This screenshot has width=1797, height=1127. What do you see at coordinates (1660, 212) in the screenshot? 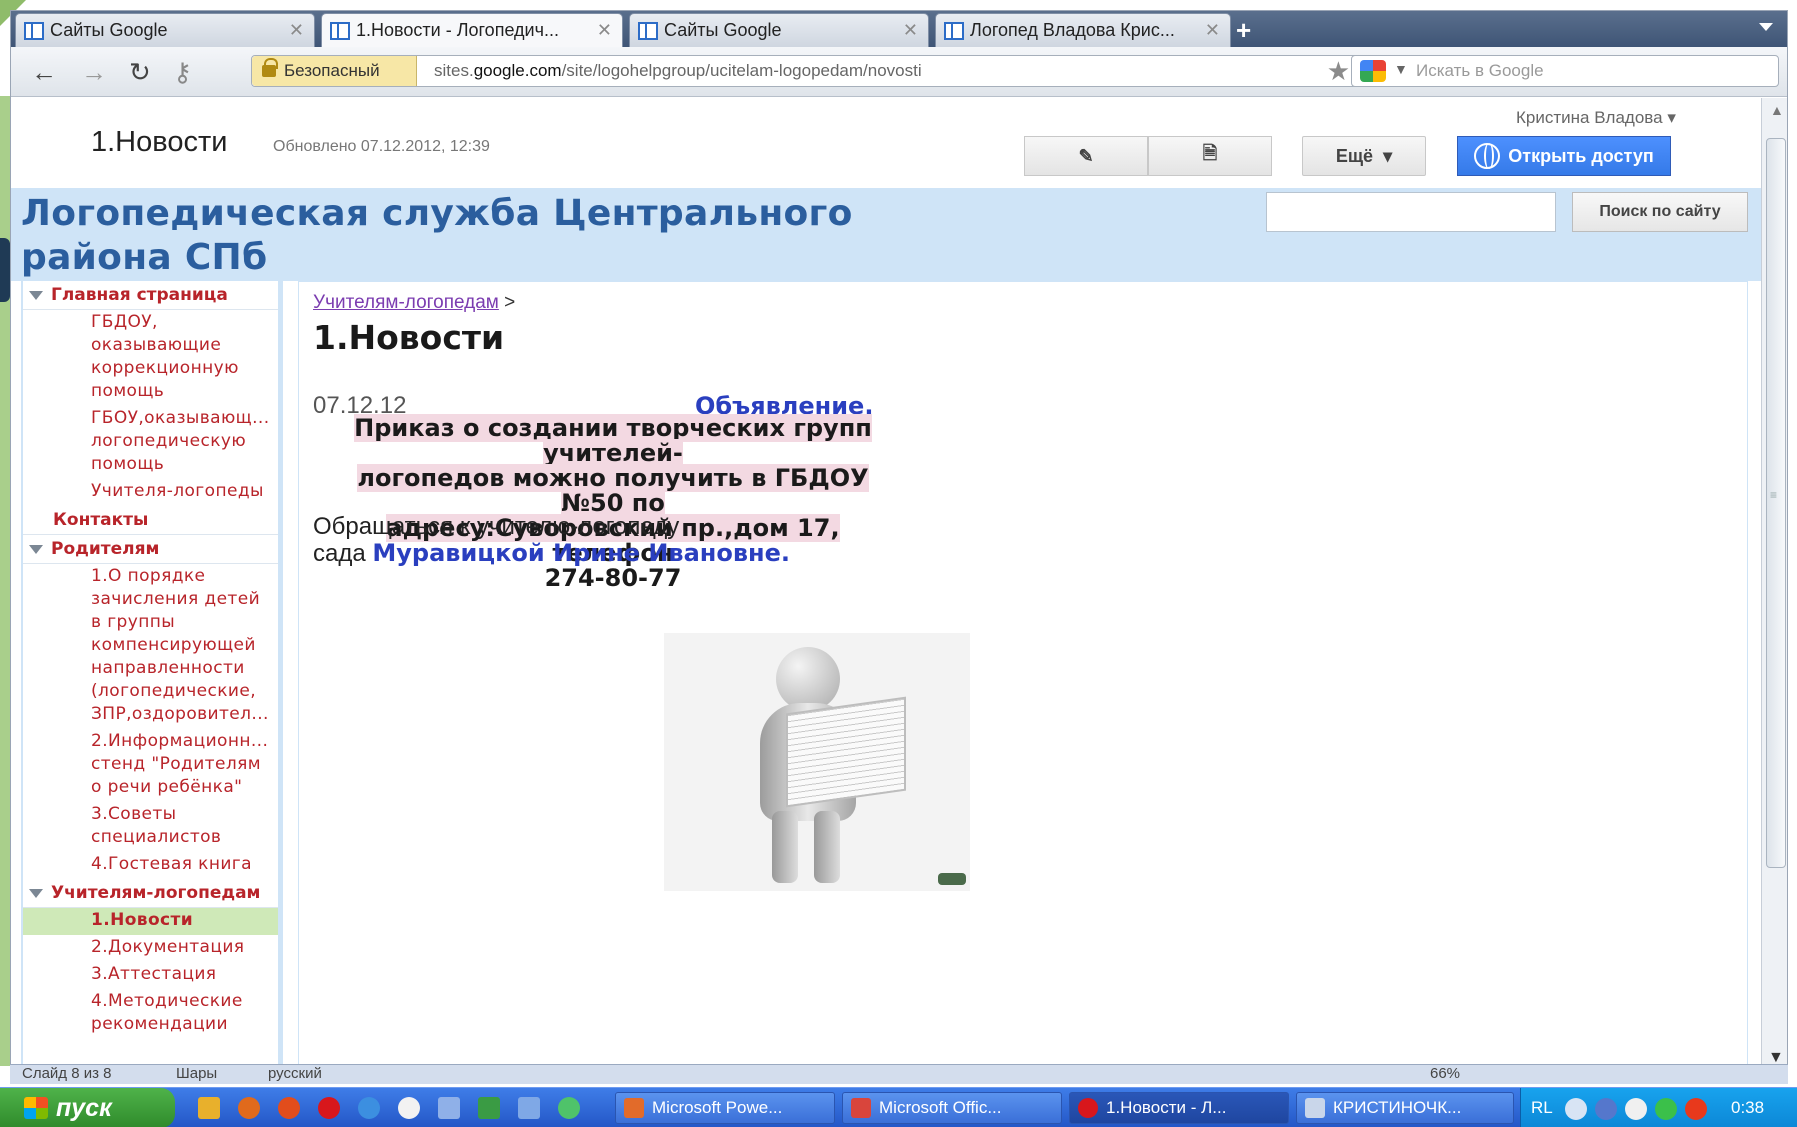
I see `site-search-button: Поиск по сайту` at bounding box center [1660, 212].